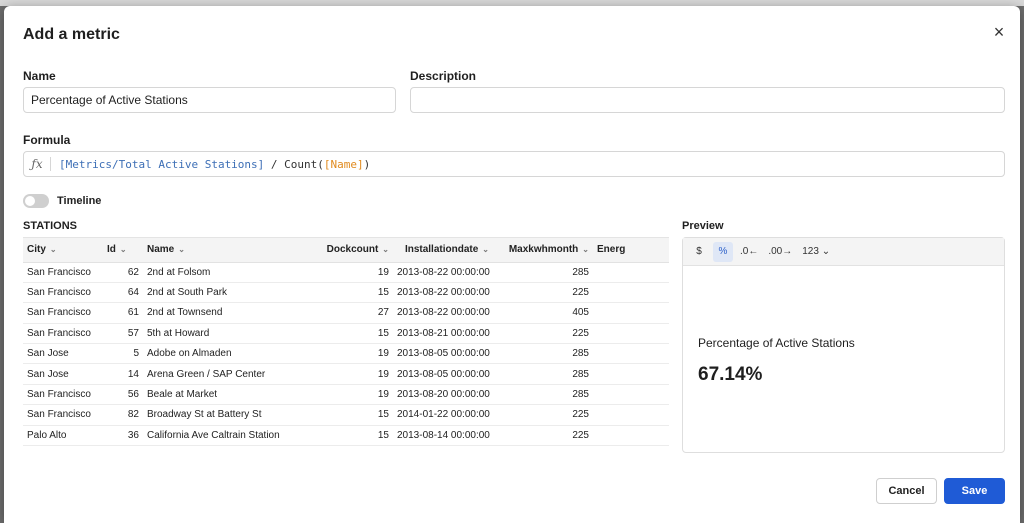 Image resolution: width=1024 pixels, height=523 pixels. What do you see at coordinates (631, 250) in the screenshot?
I see `column-header-energy: Energ` at bounding box center [631, 250].